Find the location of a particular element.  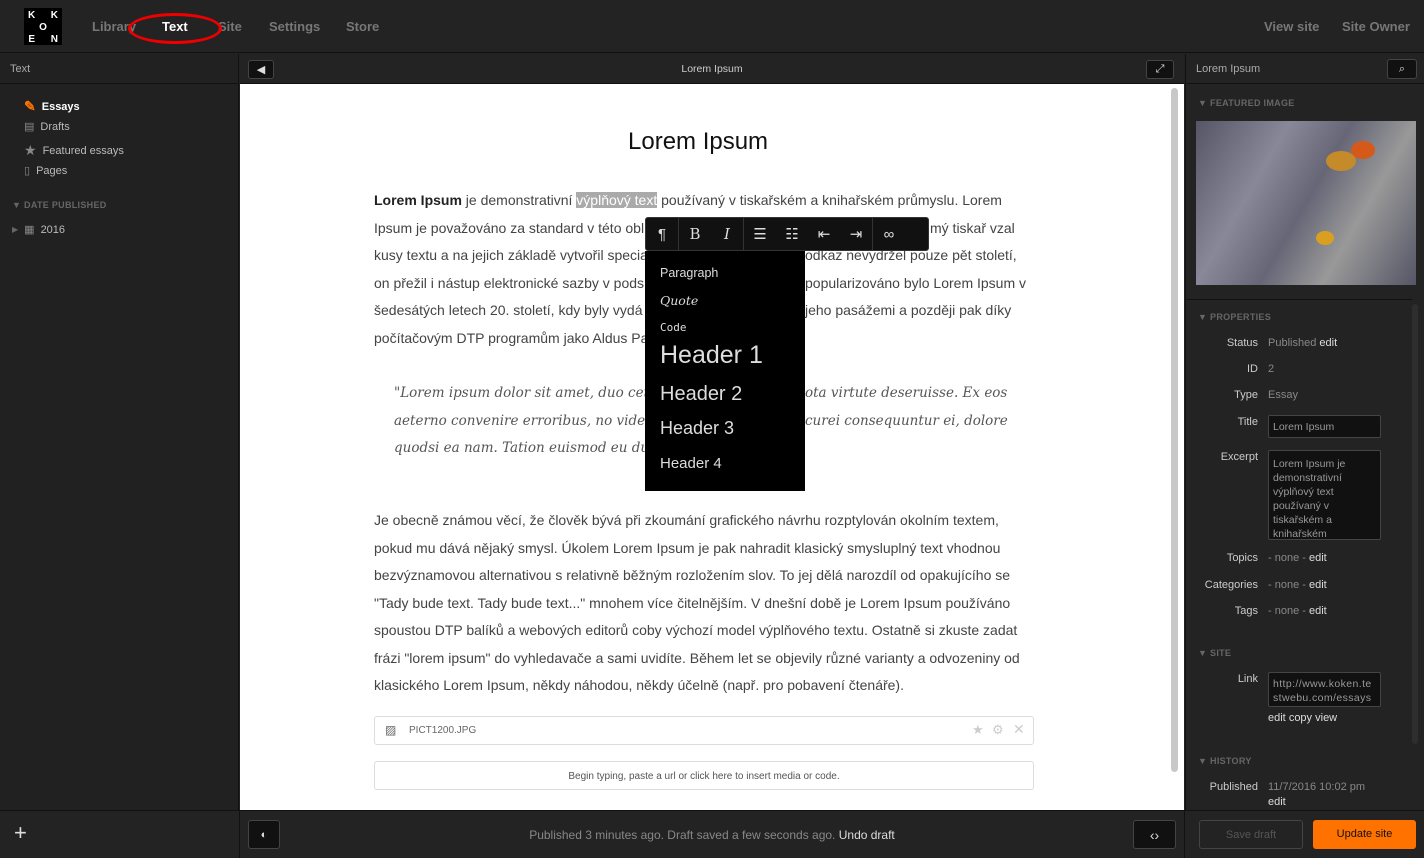

inspector-scrollbar is located at coordinates (1415, 524).